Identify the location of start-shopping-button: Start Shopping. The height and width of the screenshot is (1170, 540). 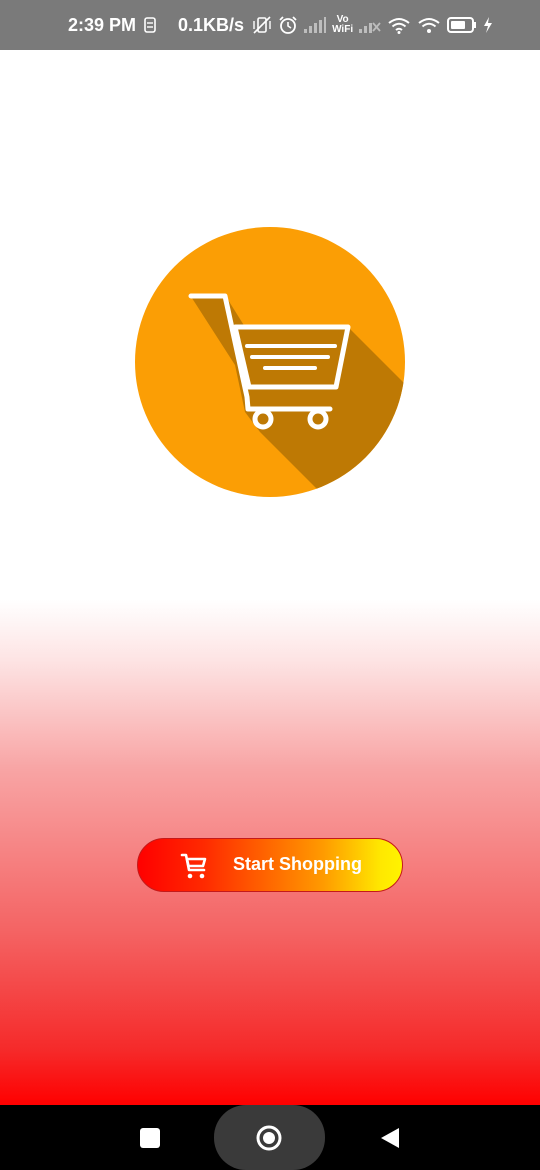
(270, 865).